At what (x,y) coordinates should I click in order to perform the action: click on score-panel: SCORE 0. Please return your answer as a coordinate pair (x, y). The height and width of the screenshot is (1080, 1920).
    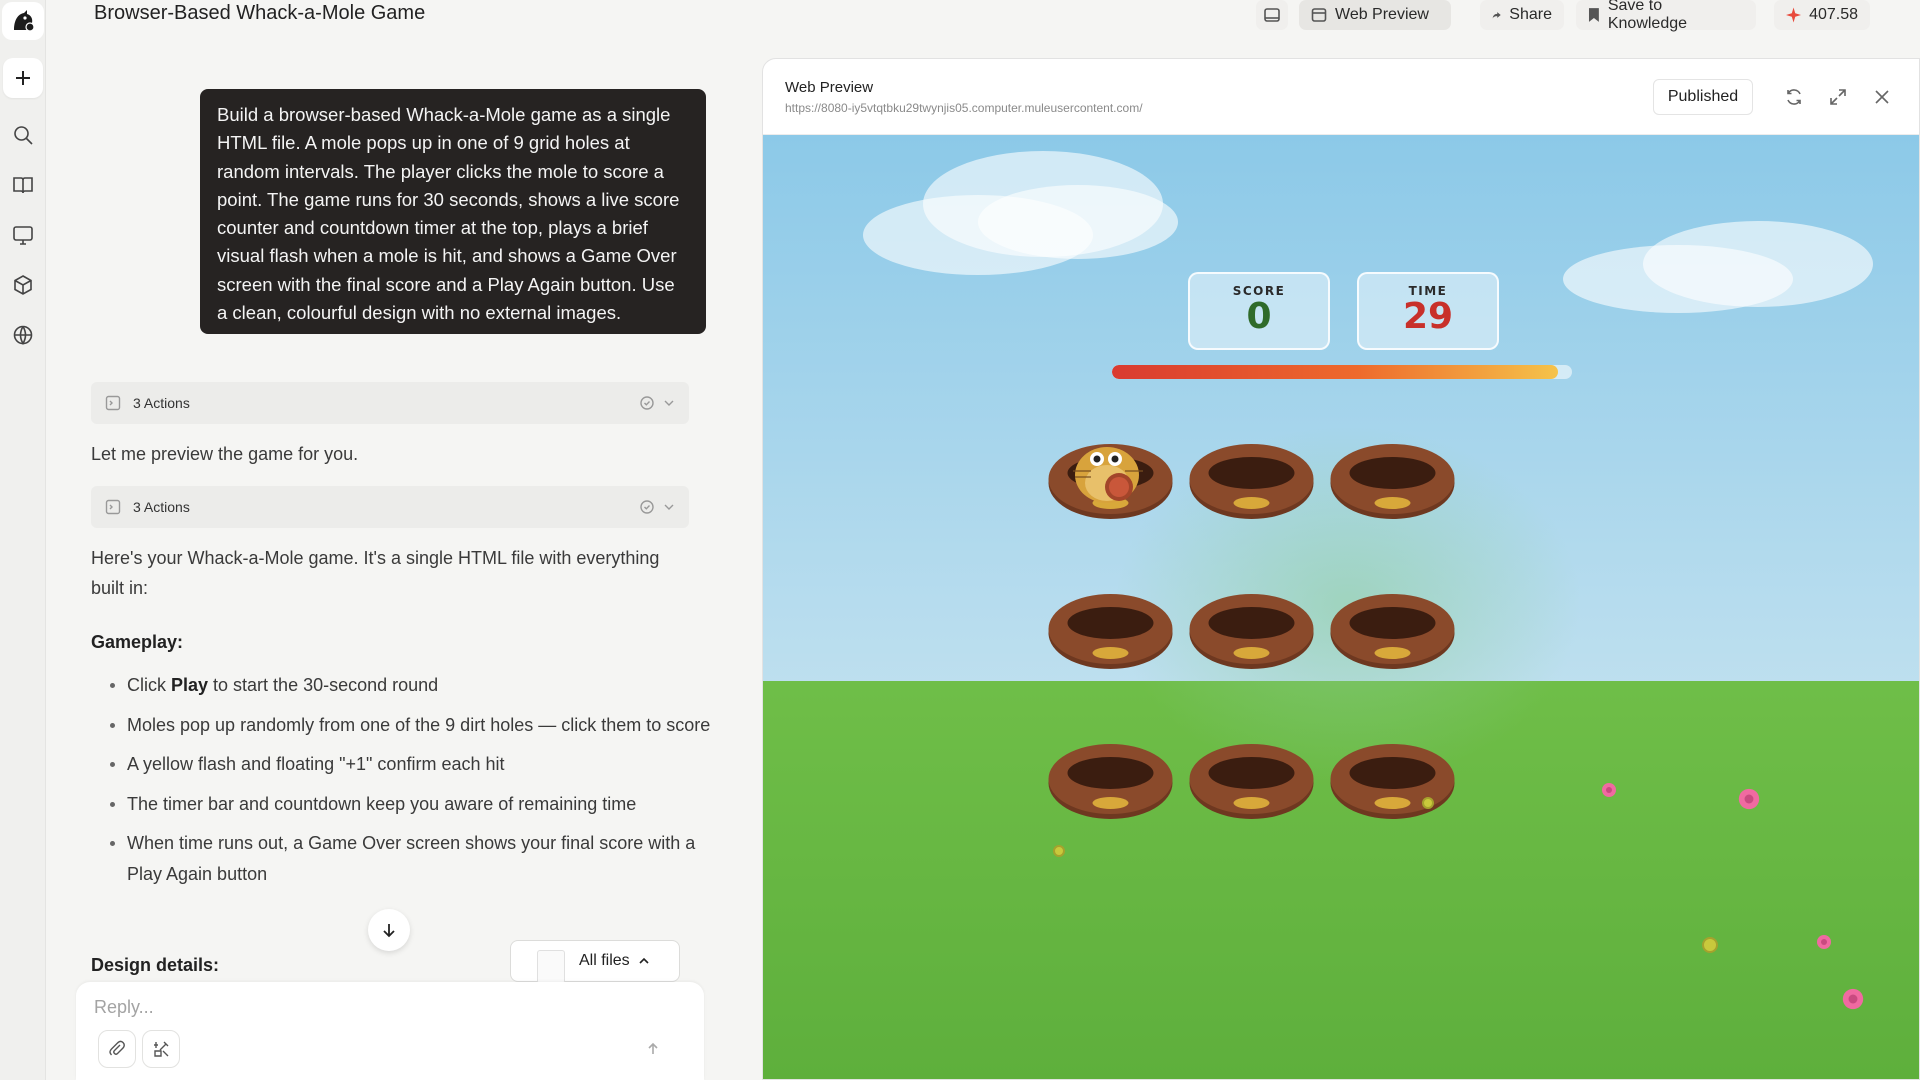
    Looking at the image, I should click on (1259, 311).